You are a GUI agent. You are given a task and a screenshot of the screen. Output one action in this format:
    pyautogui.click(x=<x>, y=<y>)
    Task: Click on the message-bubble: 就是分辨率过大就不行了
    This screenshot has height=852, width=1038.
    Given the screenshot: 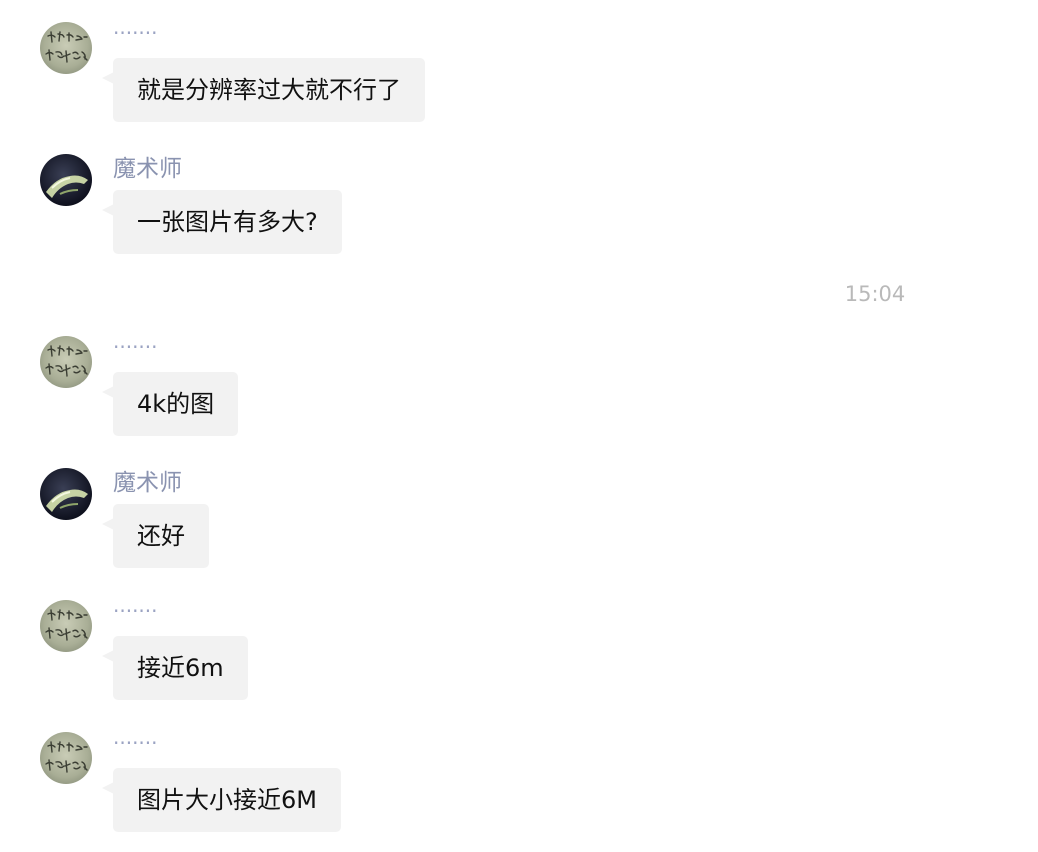 What is the action you would take?
    pyautogui.click(x=269, y=90)
    